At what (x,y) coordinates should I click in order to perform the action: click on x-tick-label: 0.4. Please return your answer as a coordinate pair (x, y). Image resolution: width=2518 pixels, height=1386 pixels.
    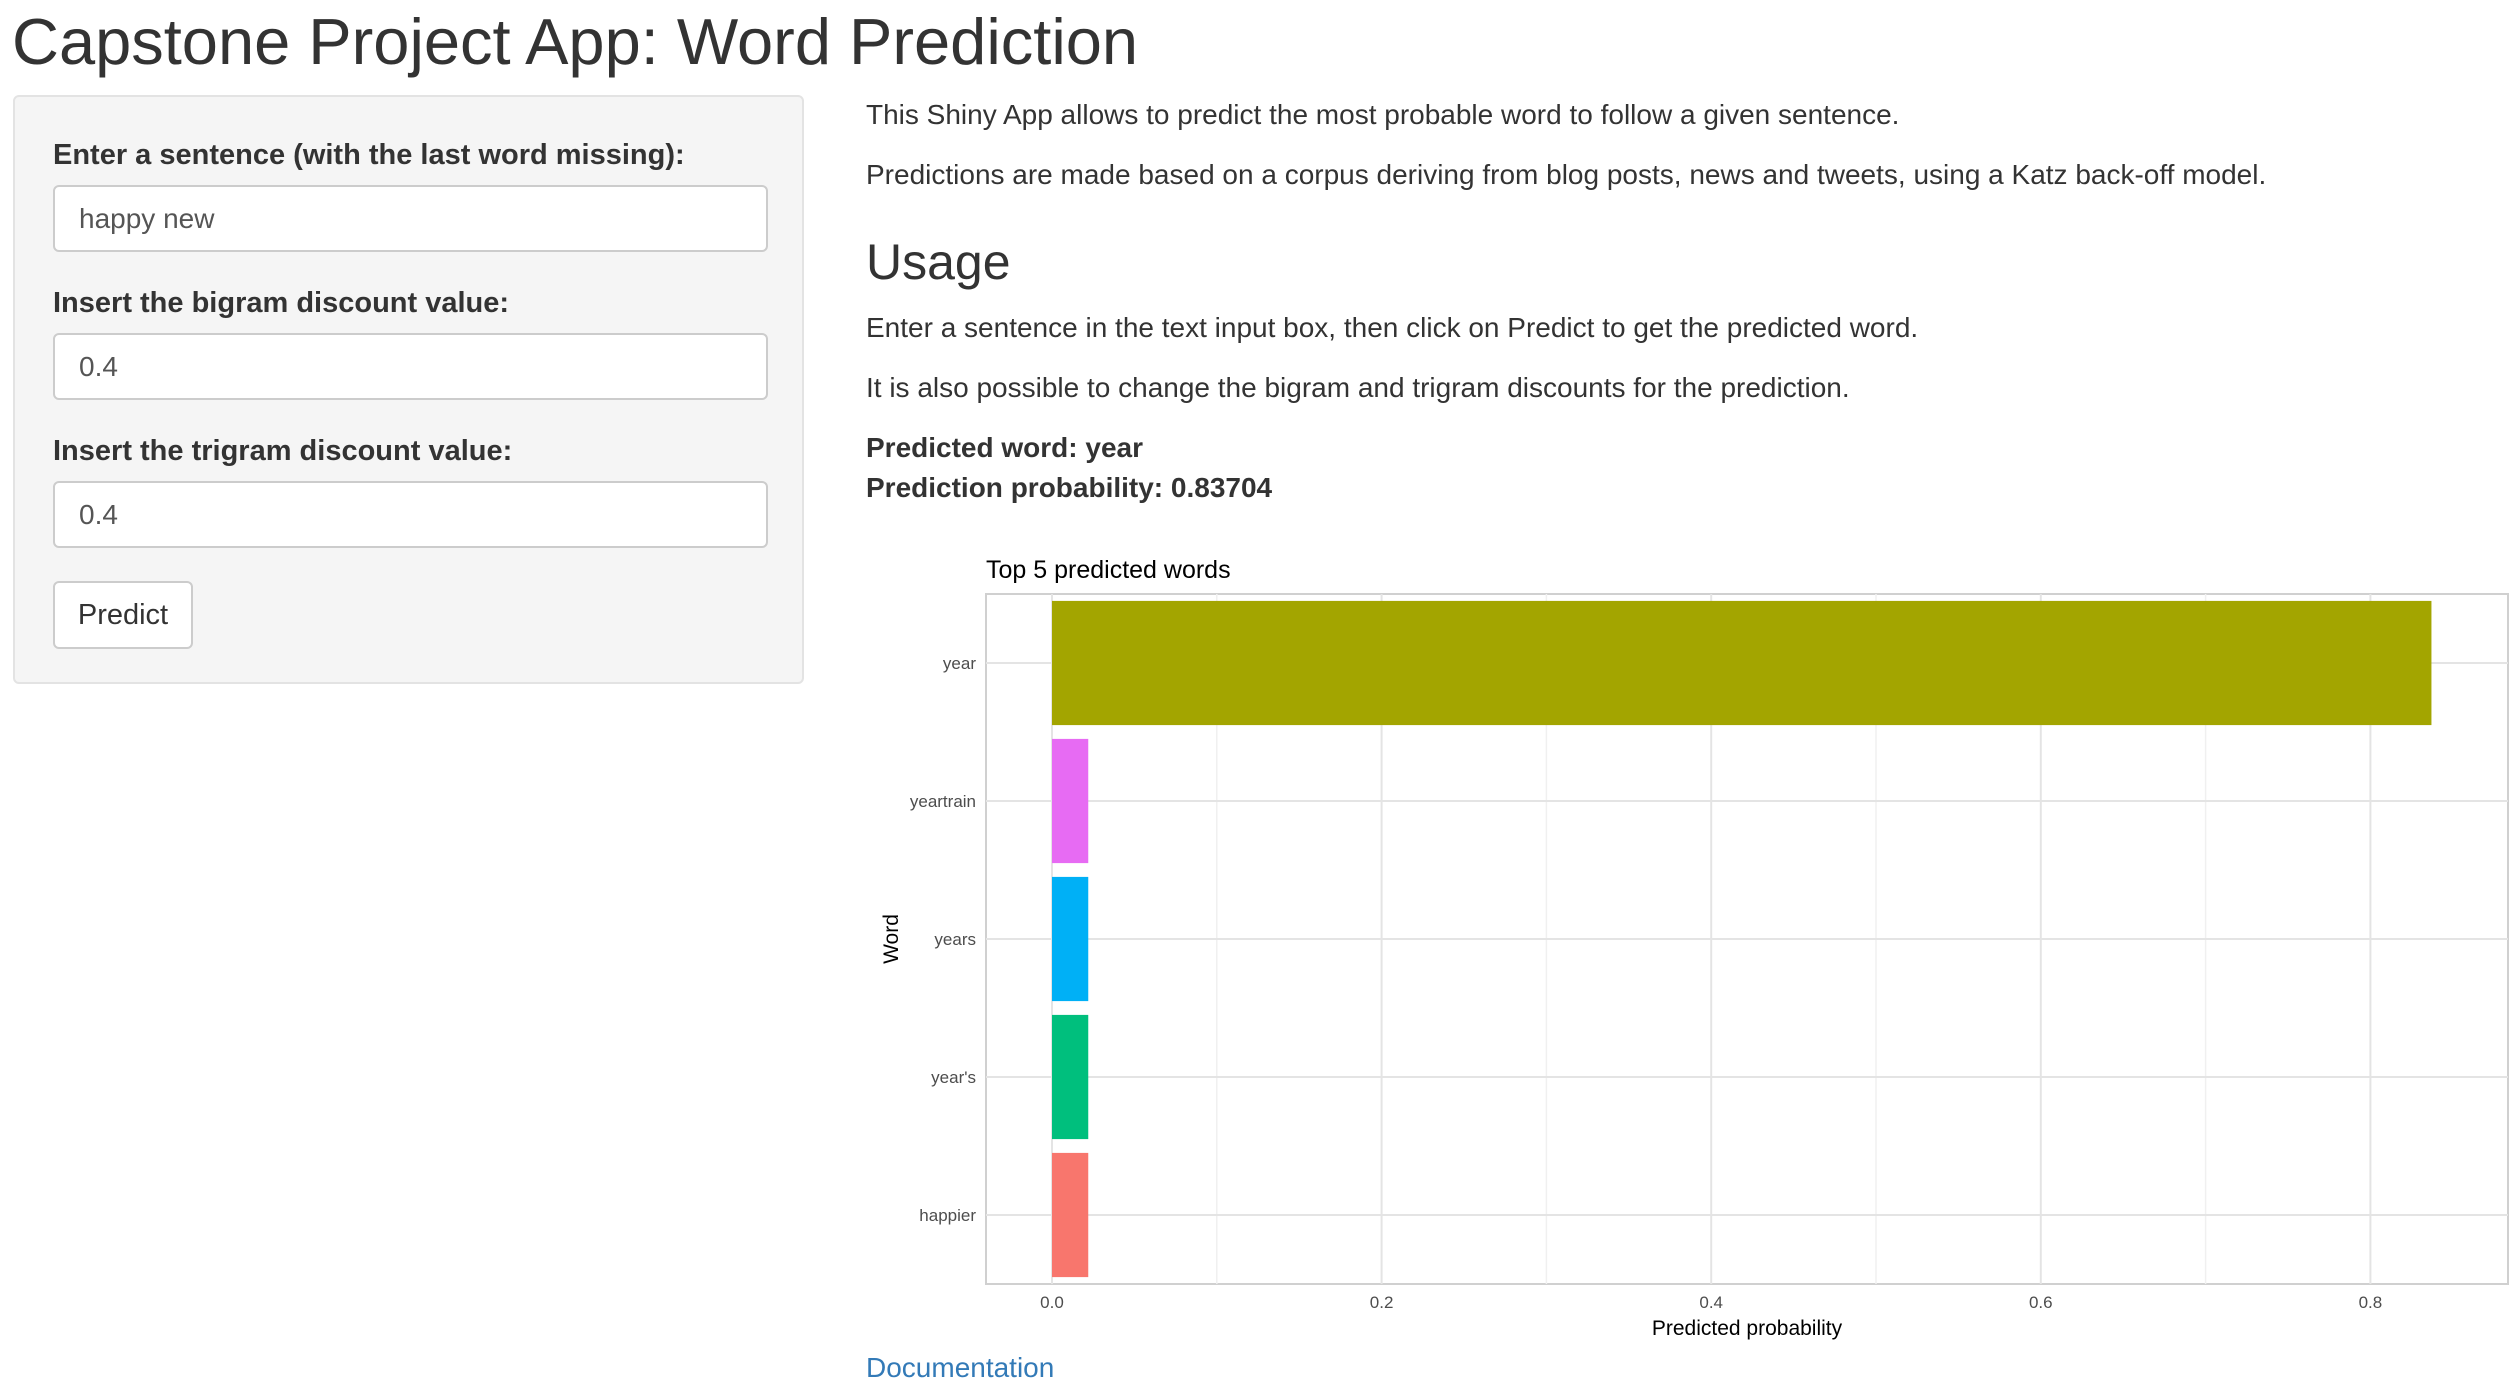
    Looking at the image, I should click on (1711, 1302).